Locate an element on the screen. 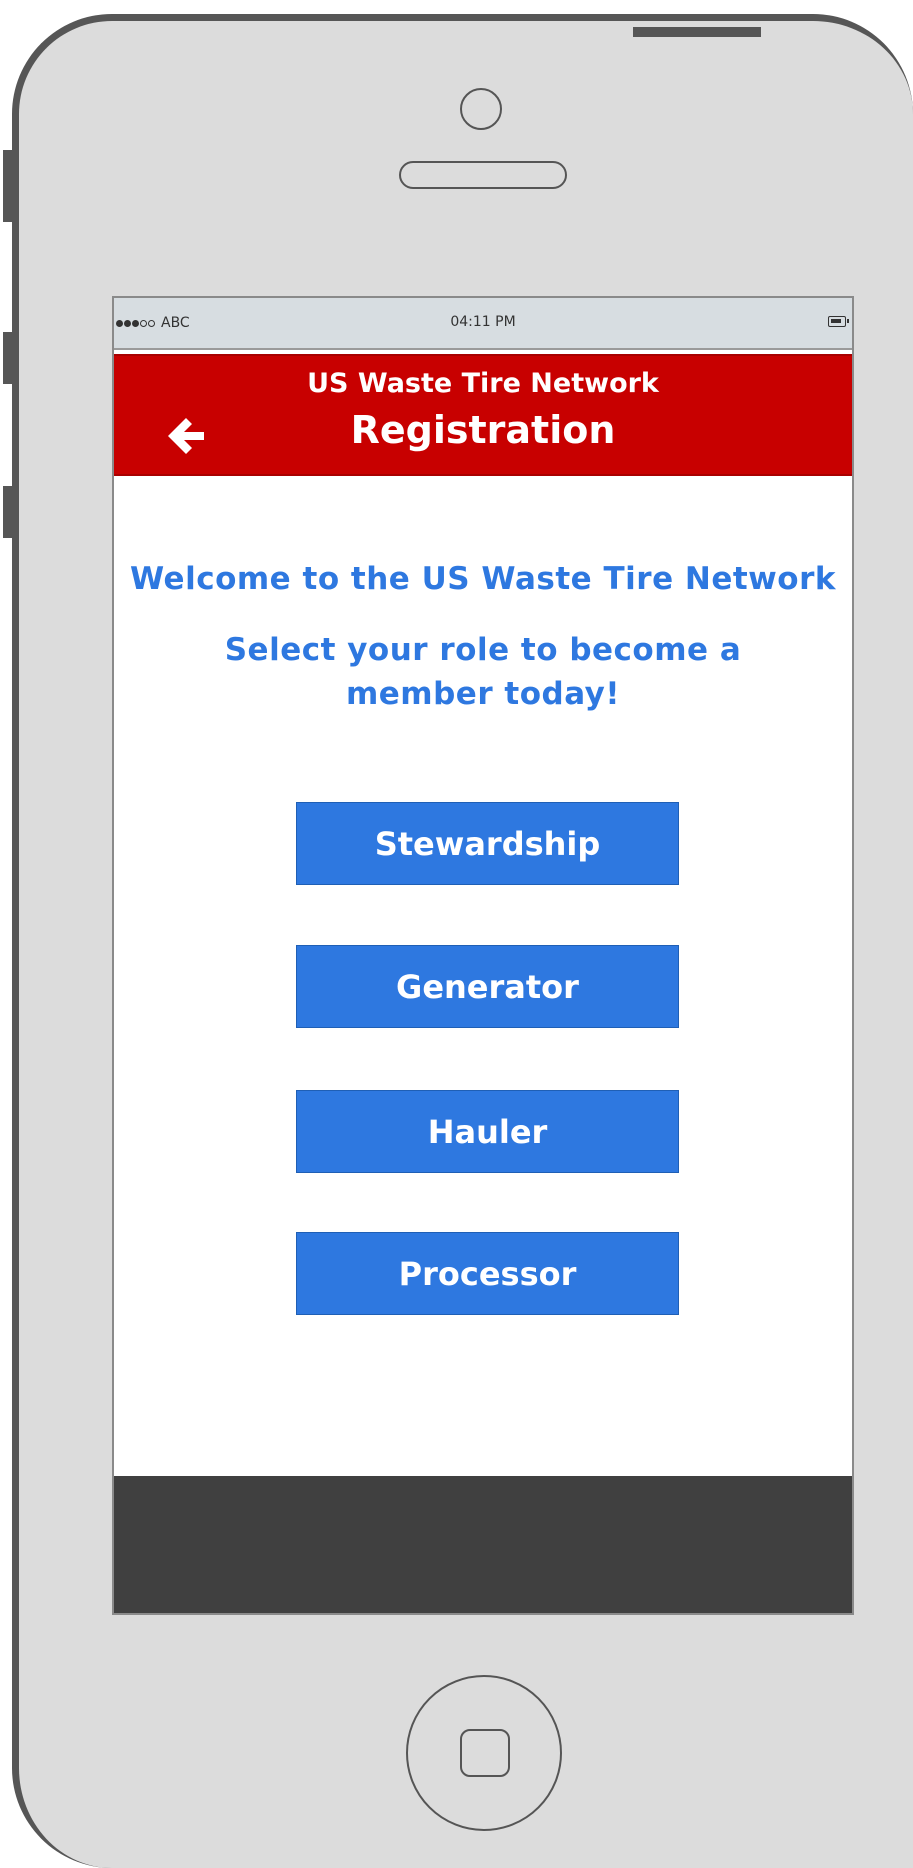  welcome-heading: Welcome to the US Waste Tire Network is located at coordinates (483, 579).